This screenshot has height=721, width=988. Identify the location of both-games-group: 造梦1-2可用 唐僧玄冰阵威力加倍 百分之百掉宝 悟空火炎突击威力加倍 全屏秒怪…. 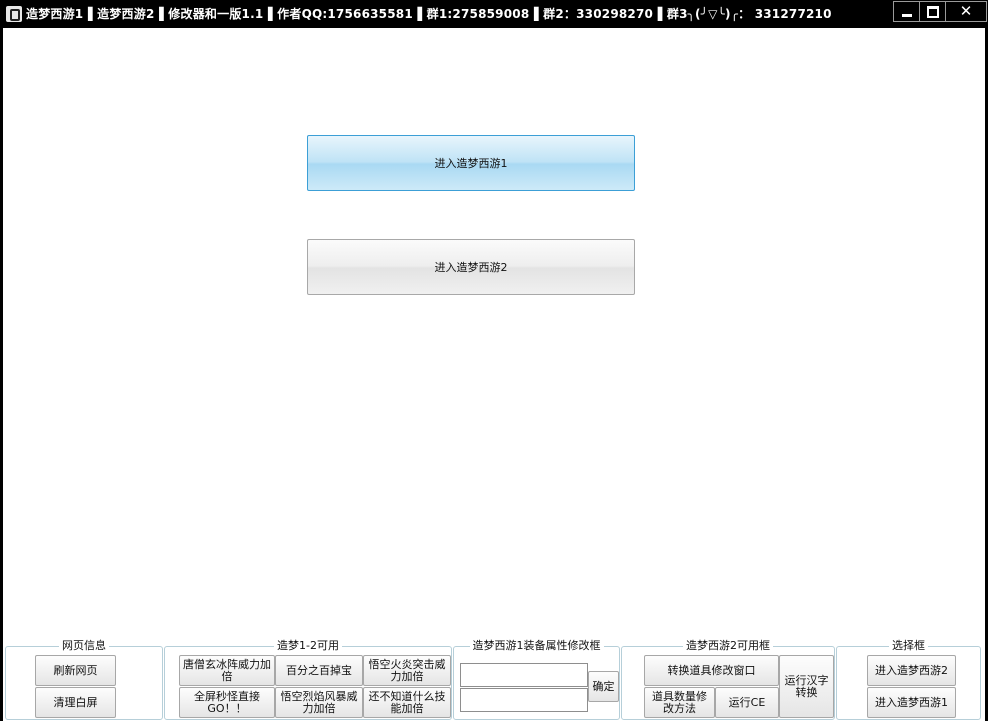
(308, 679).